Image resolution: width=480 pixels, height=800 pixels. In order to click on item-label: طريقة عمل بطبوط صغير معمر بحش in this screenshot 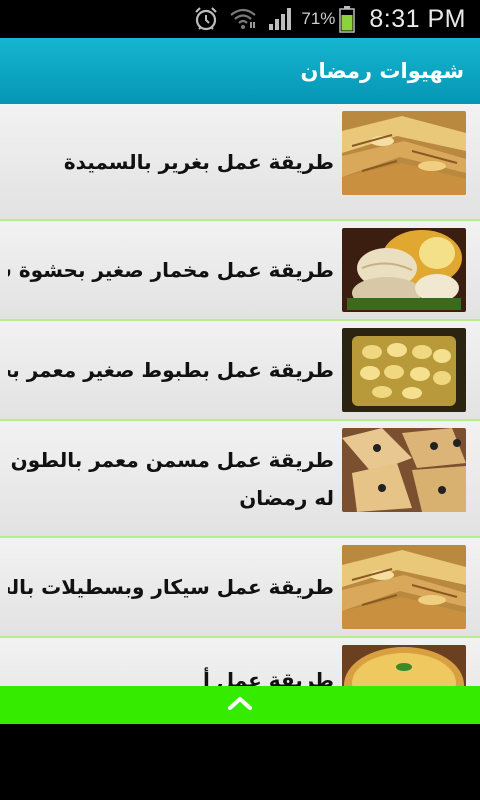, I will do `click(171, 370)`.